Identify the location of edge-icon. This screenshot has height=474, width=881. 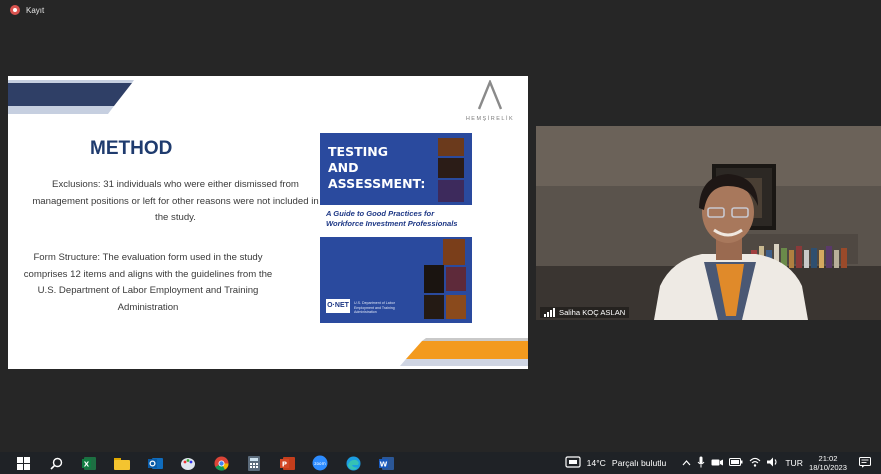
(353, 463).